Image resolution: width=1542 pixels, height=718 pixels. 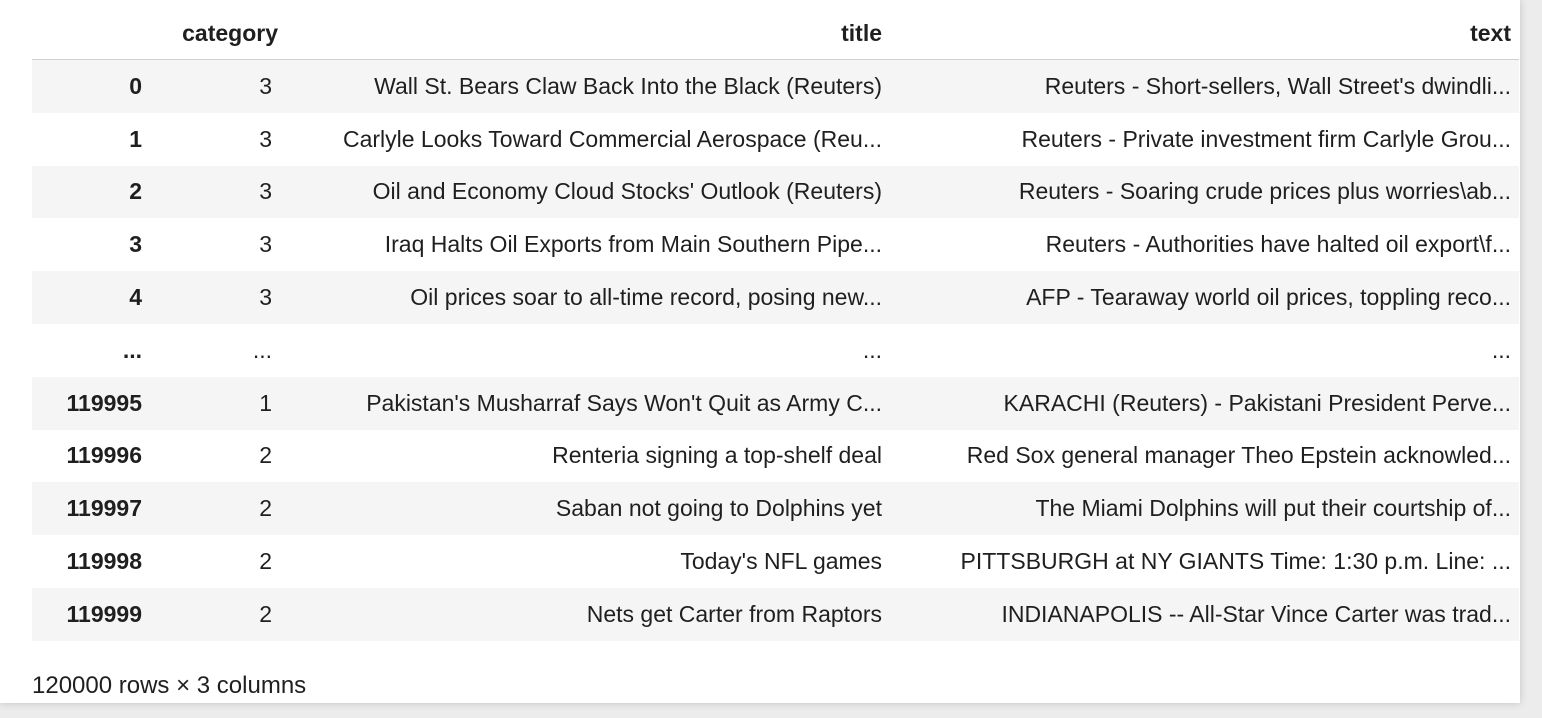 I want to click on category-header: category, so click(x=219, y=34).